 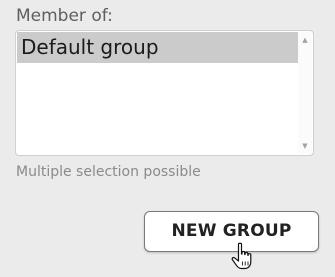 What do you see at coordinates (305, 40) in the screenshot?
I see `scroll-up-arrow-icon: ▲` at bounding box center [305, 40].